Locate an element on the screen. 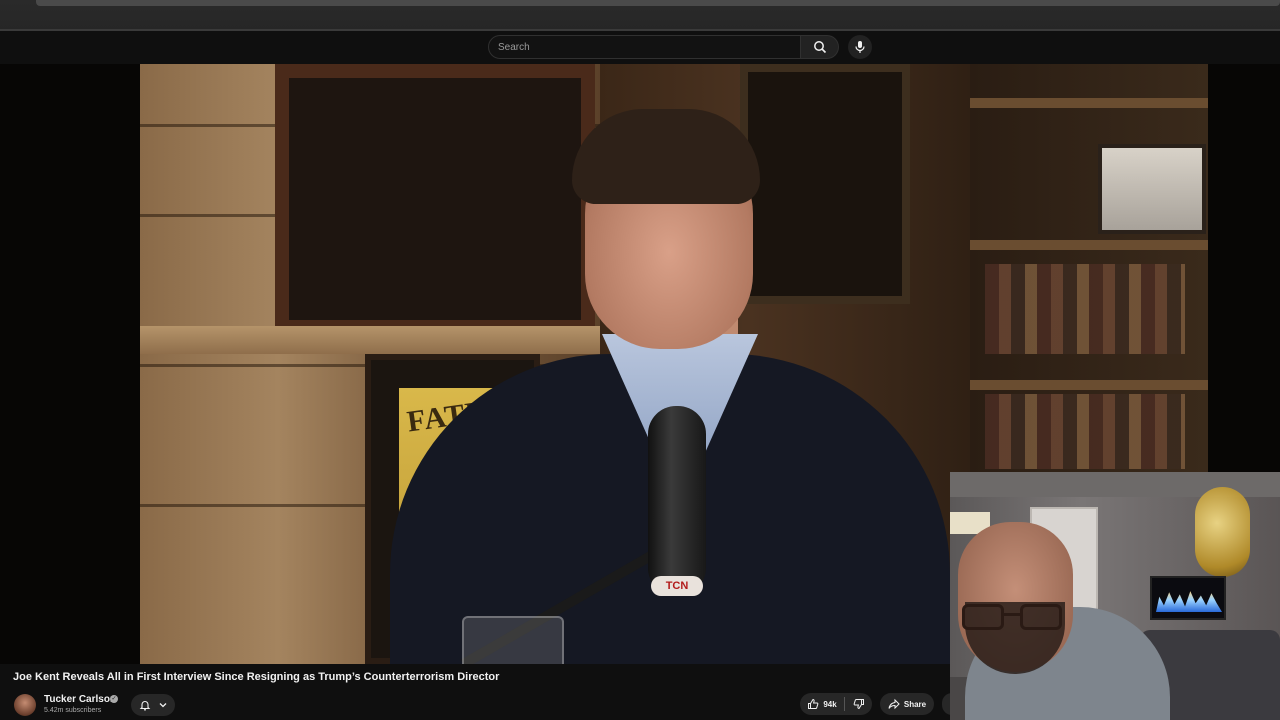 This screenshot has width=1280, height=720. framed-photo is located at coordinates (1152, 189).